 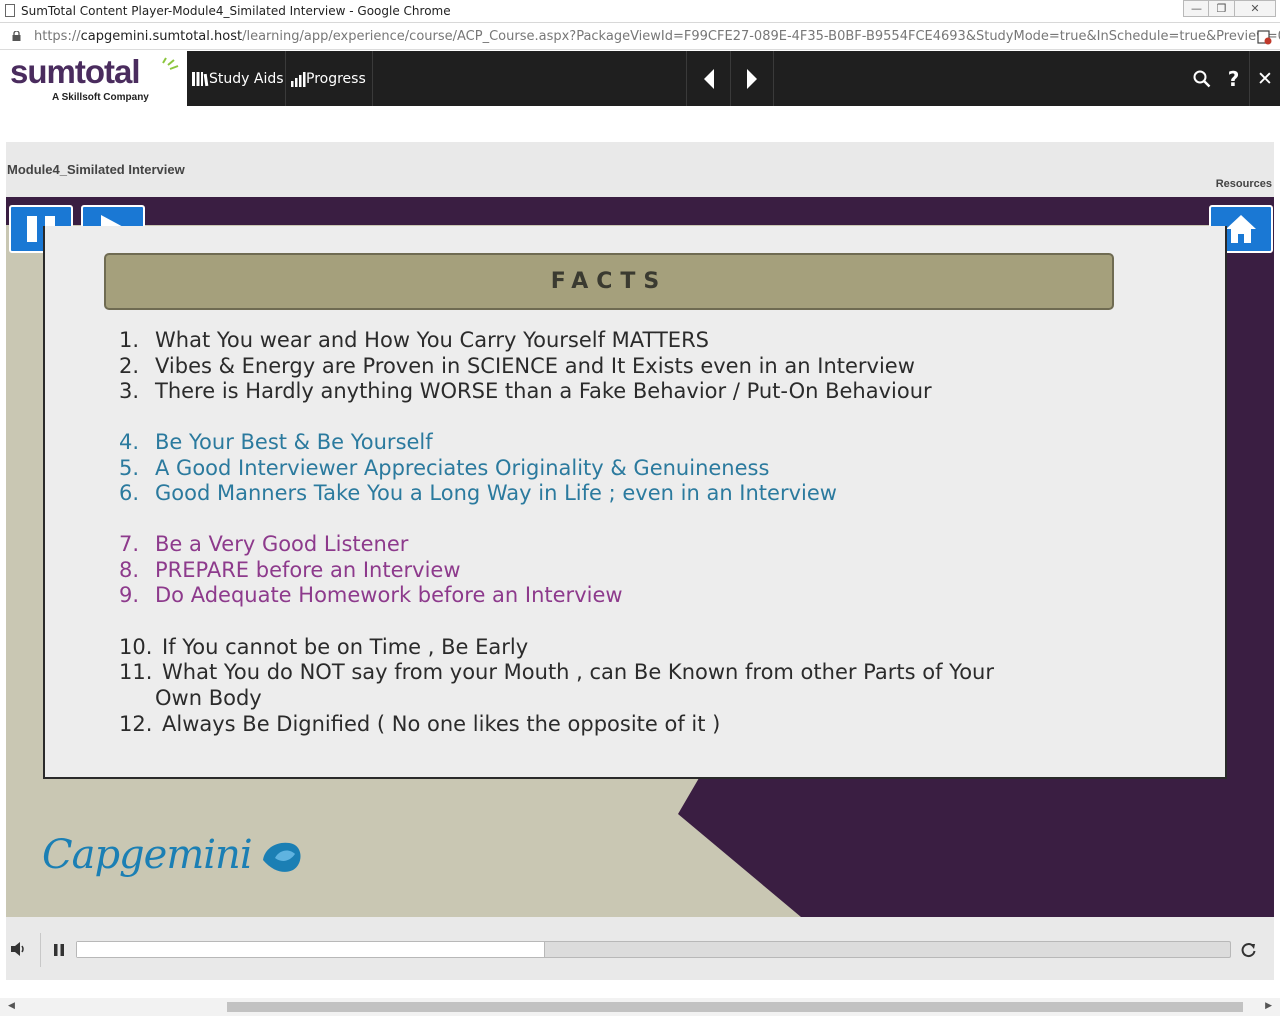 I want to click on close-icon: ✕, so click(x=1265, y=78).